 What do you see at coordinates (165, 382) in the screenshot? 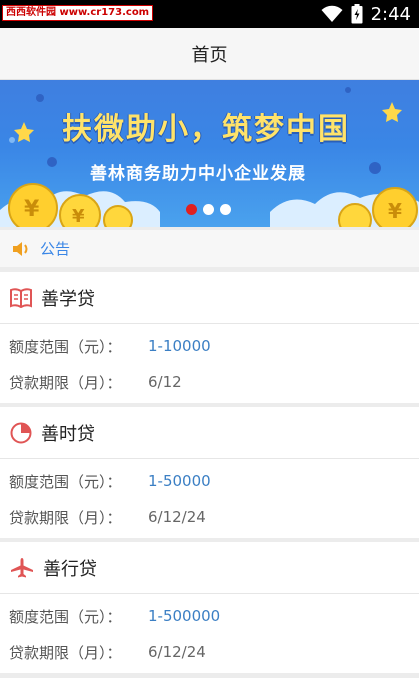
I see `term-value: 6/12` at bounding box center [165, 382].